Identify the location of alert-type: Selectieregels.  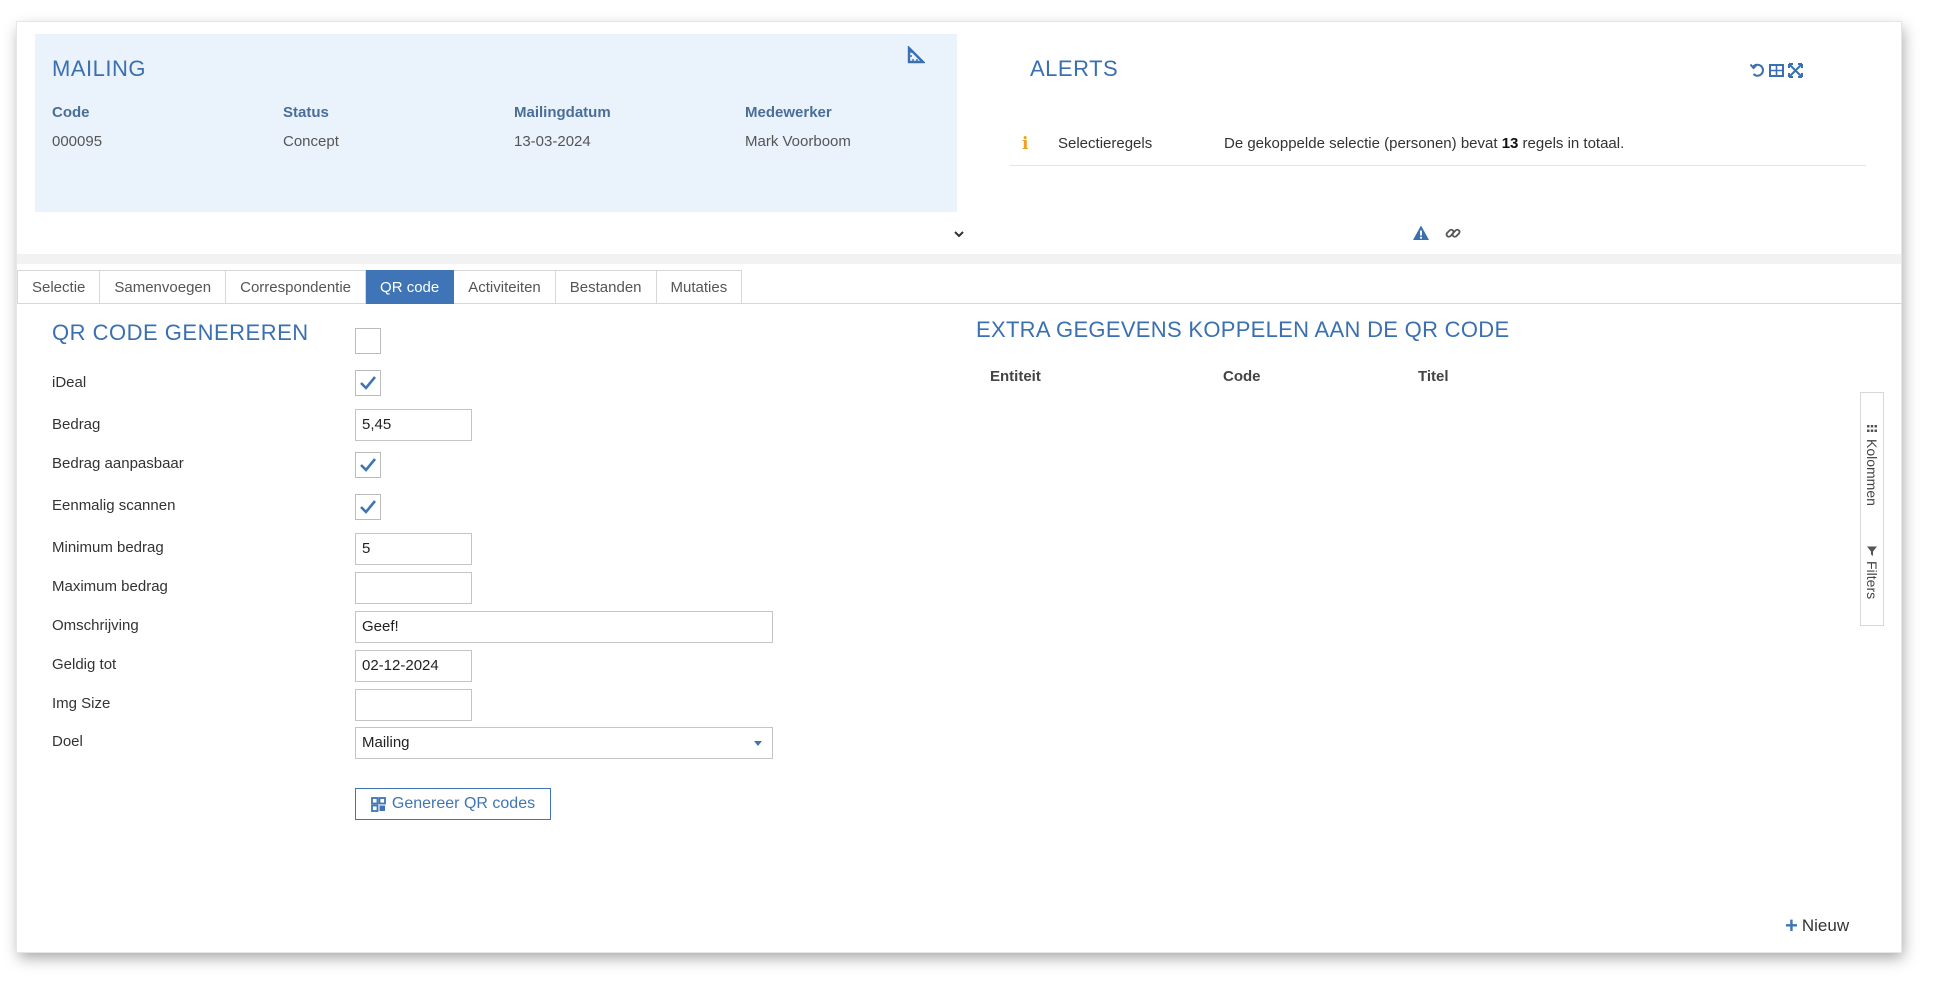
(1105, 143).